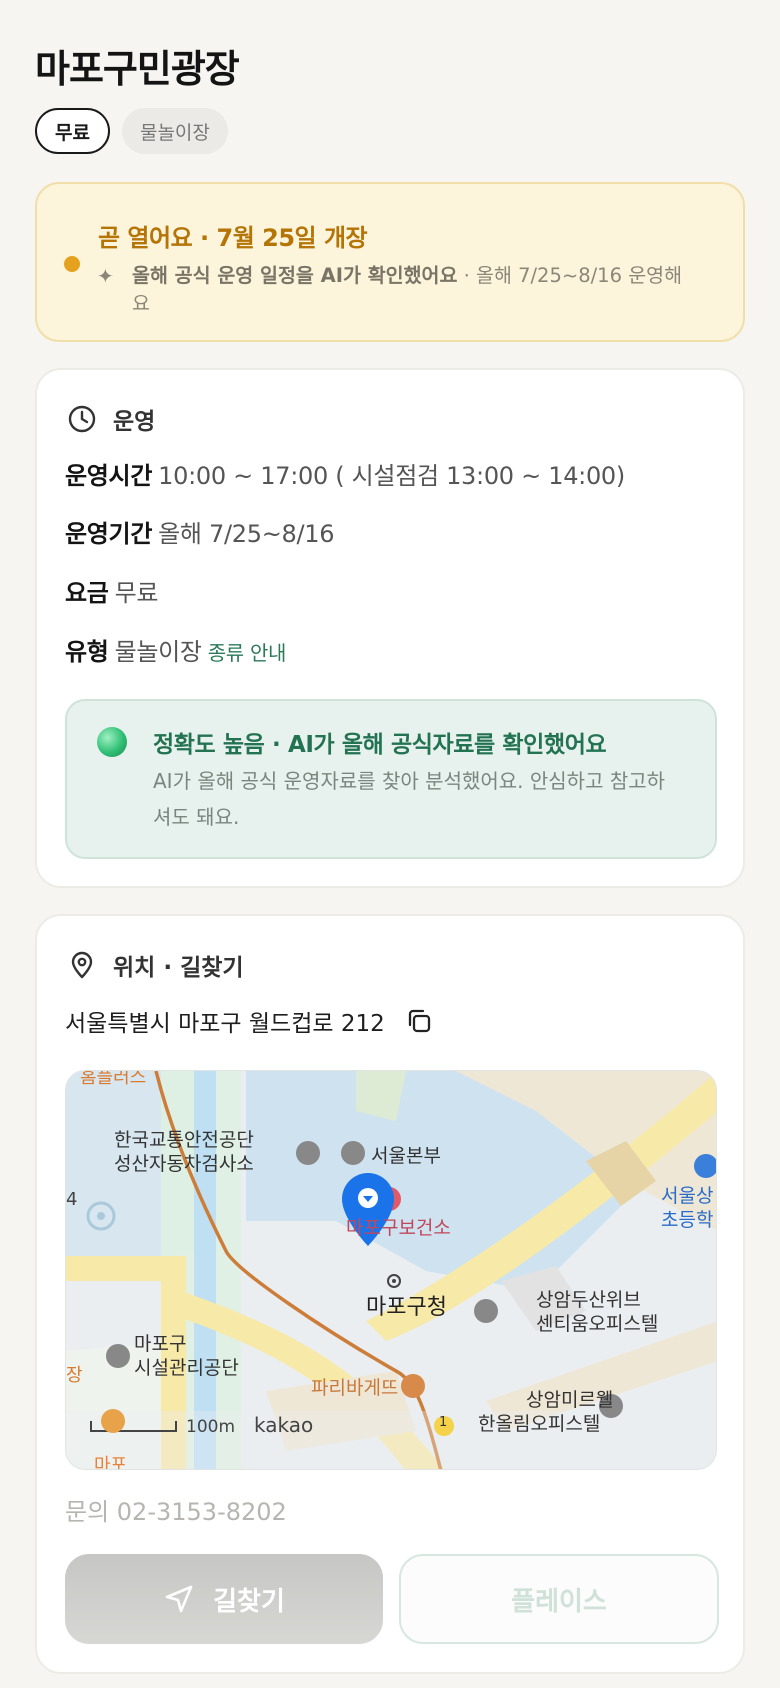 The width and height of the screenshot is (780, 1688). I want to click on page-title: 마포구민광장, so click(137, 69).